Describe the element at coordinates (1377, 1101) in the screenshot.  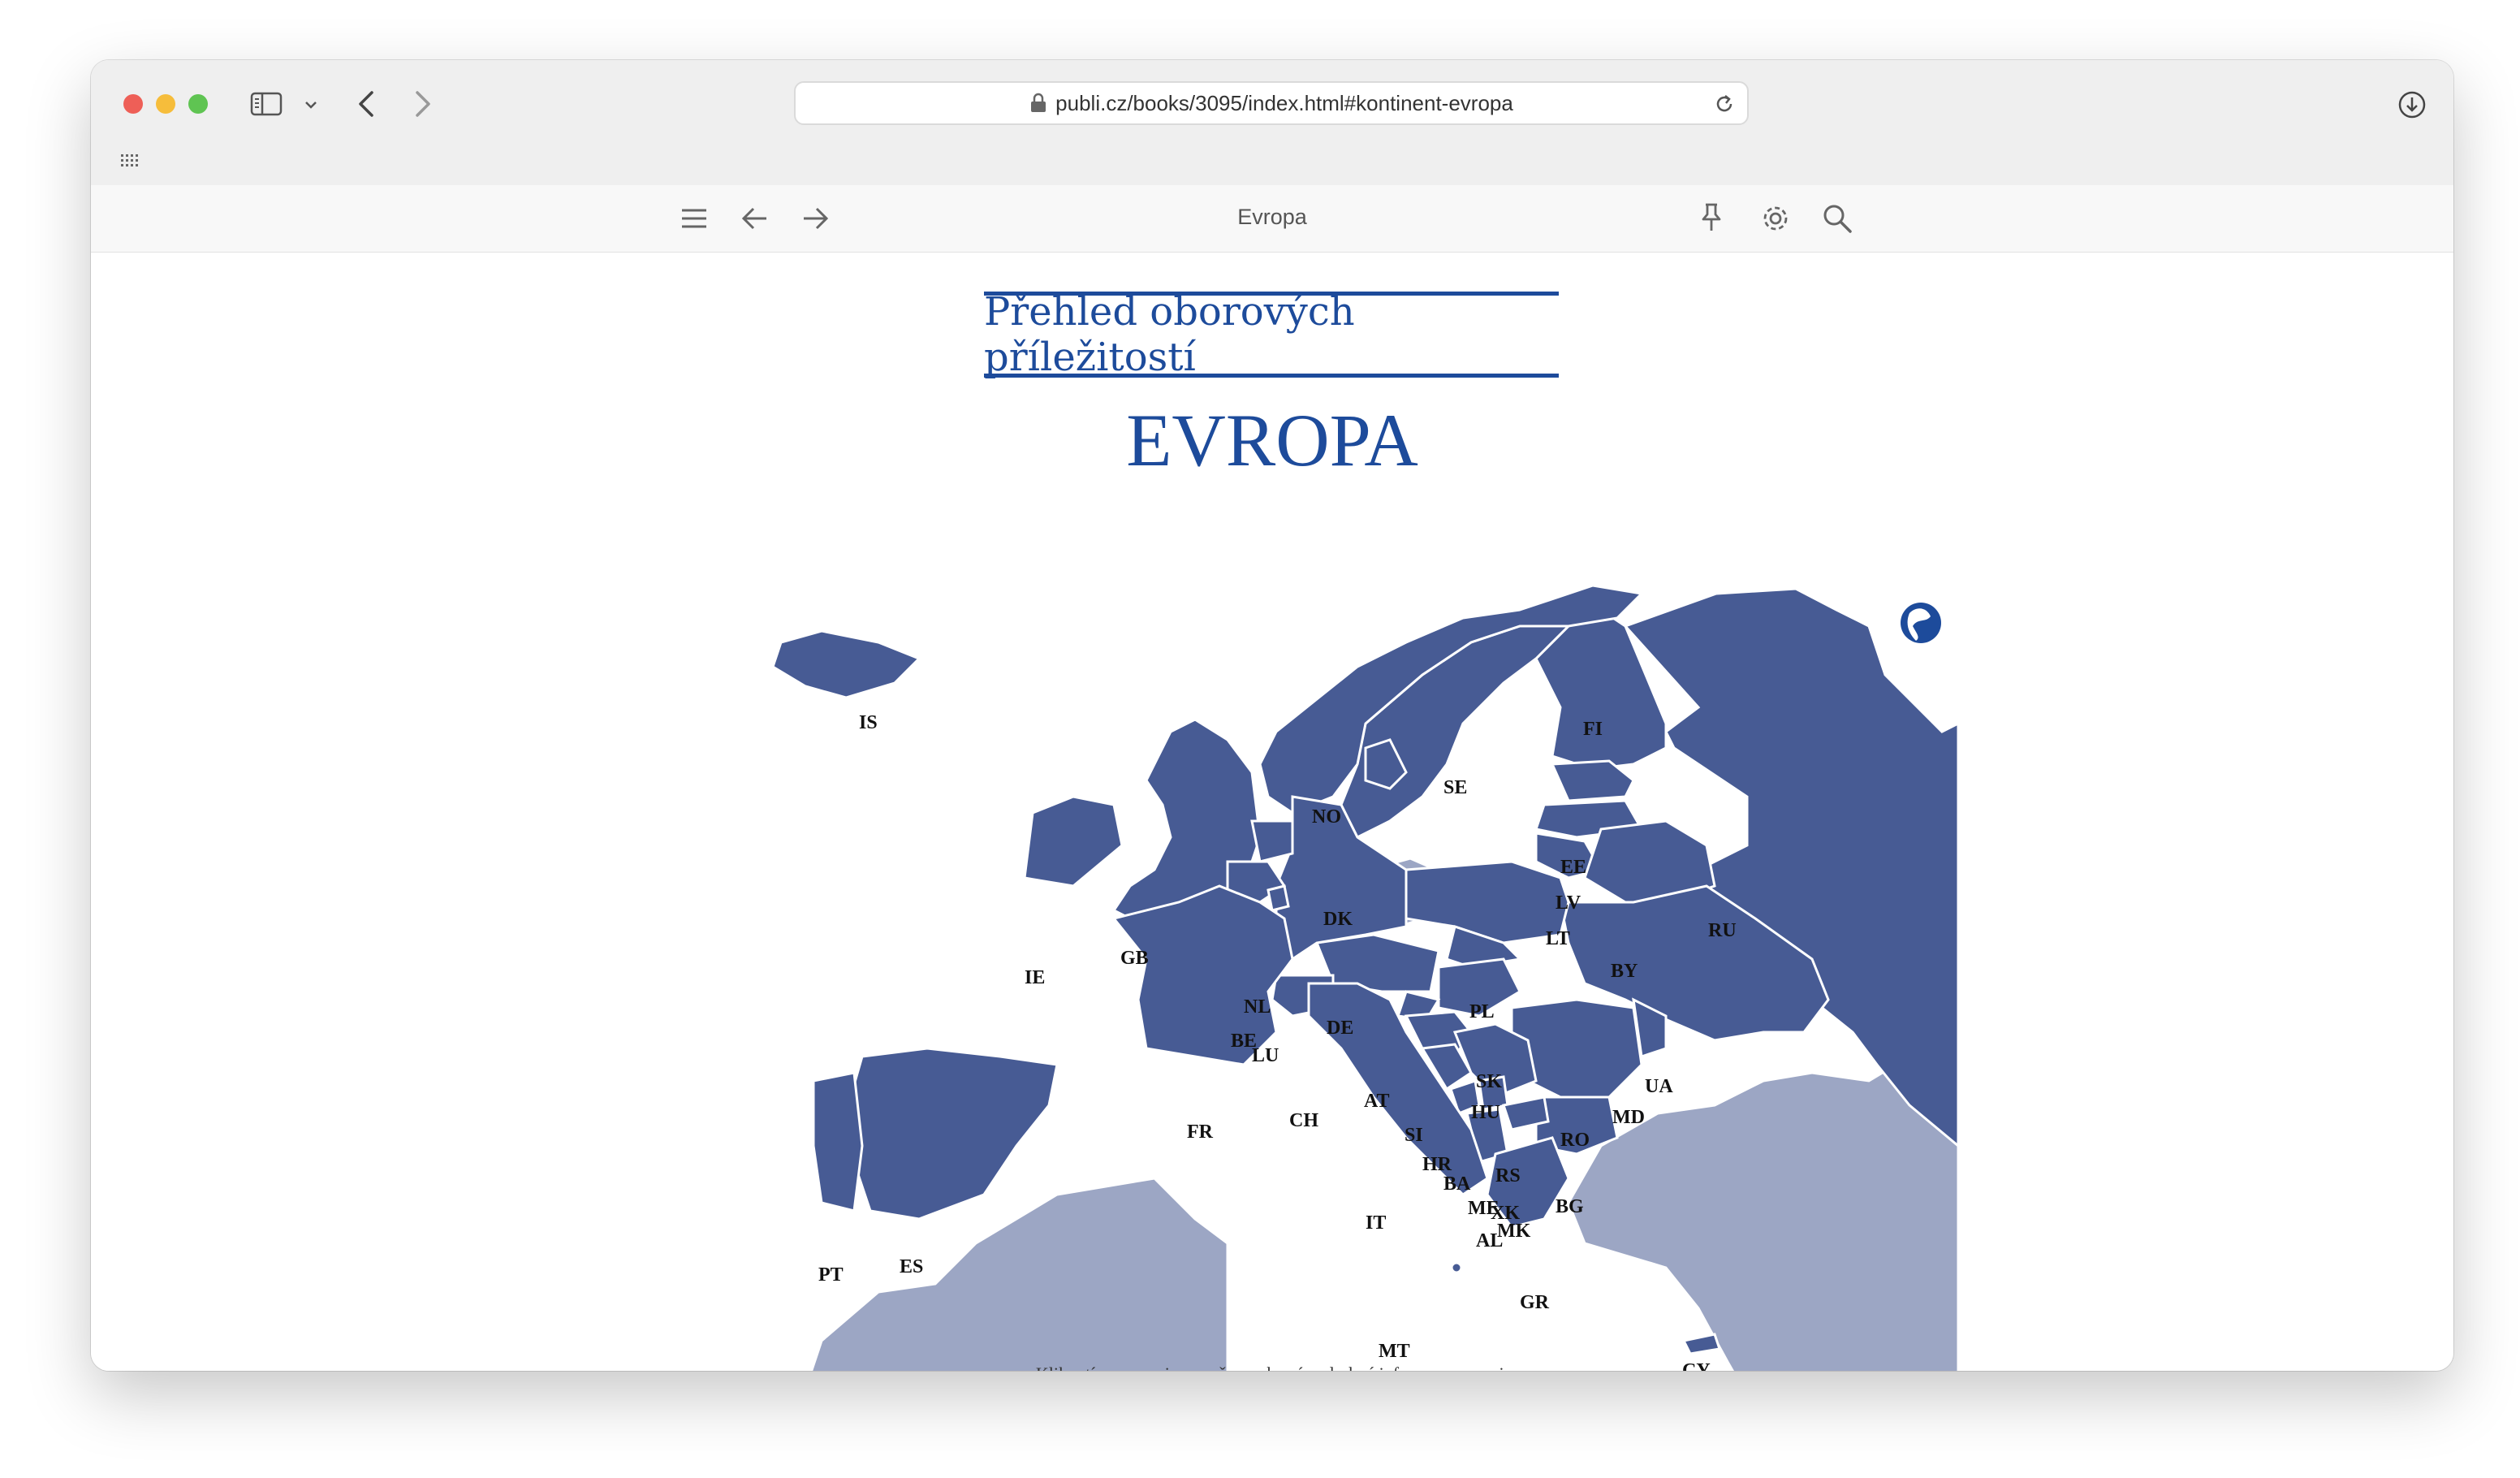
I see `label-at: AT` at that location.